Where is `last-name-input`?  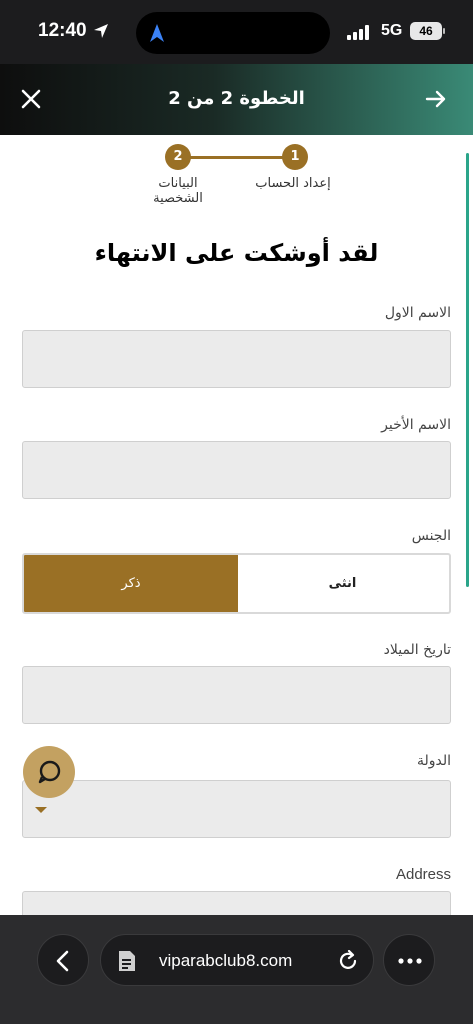
last-name-input is located at coordinates (236, 470).